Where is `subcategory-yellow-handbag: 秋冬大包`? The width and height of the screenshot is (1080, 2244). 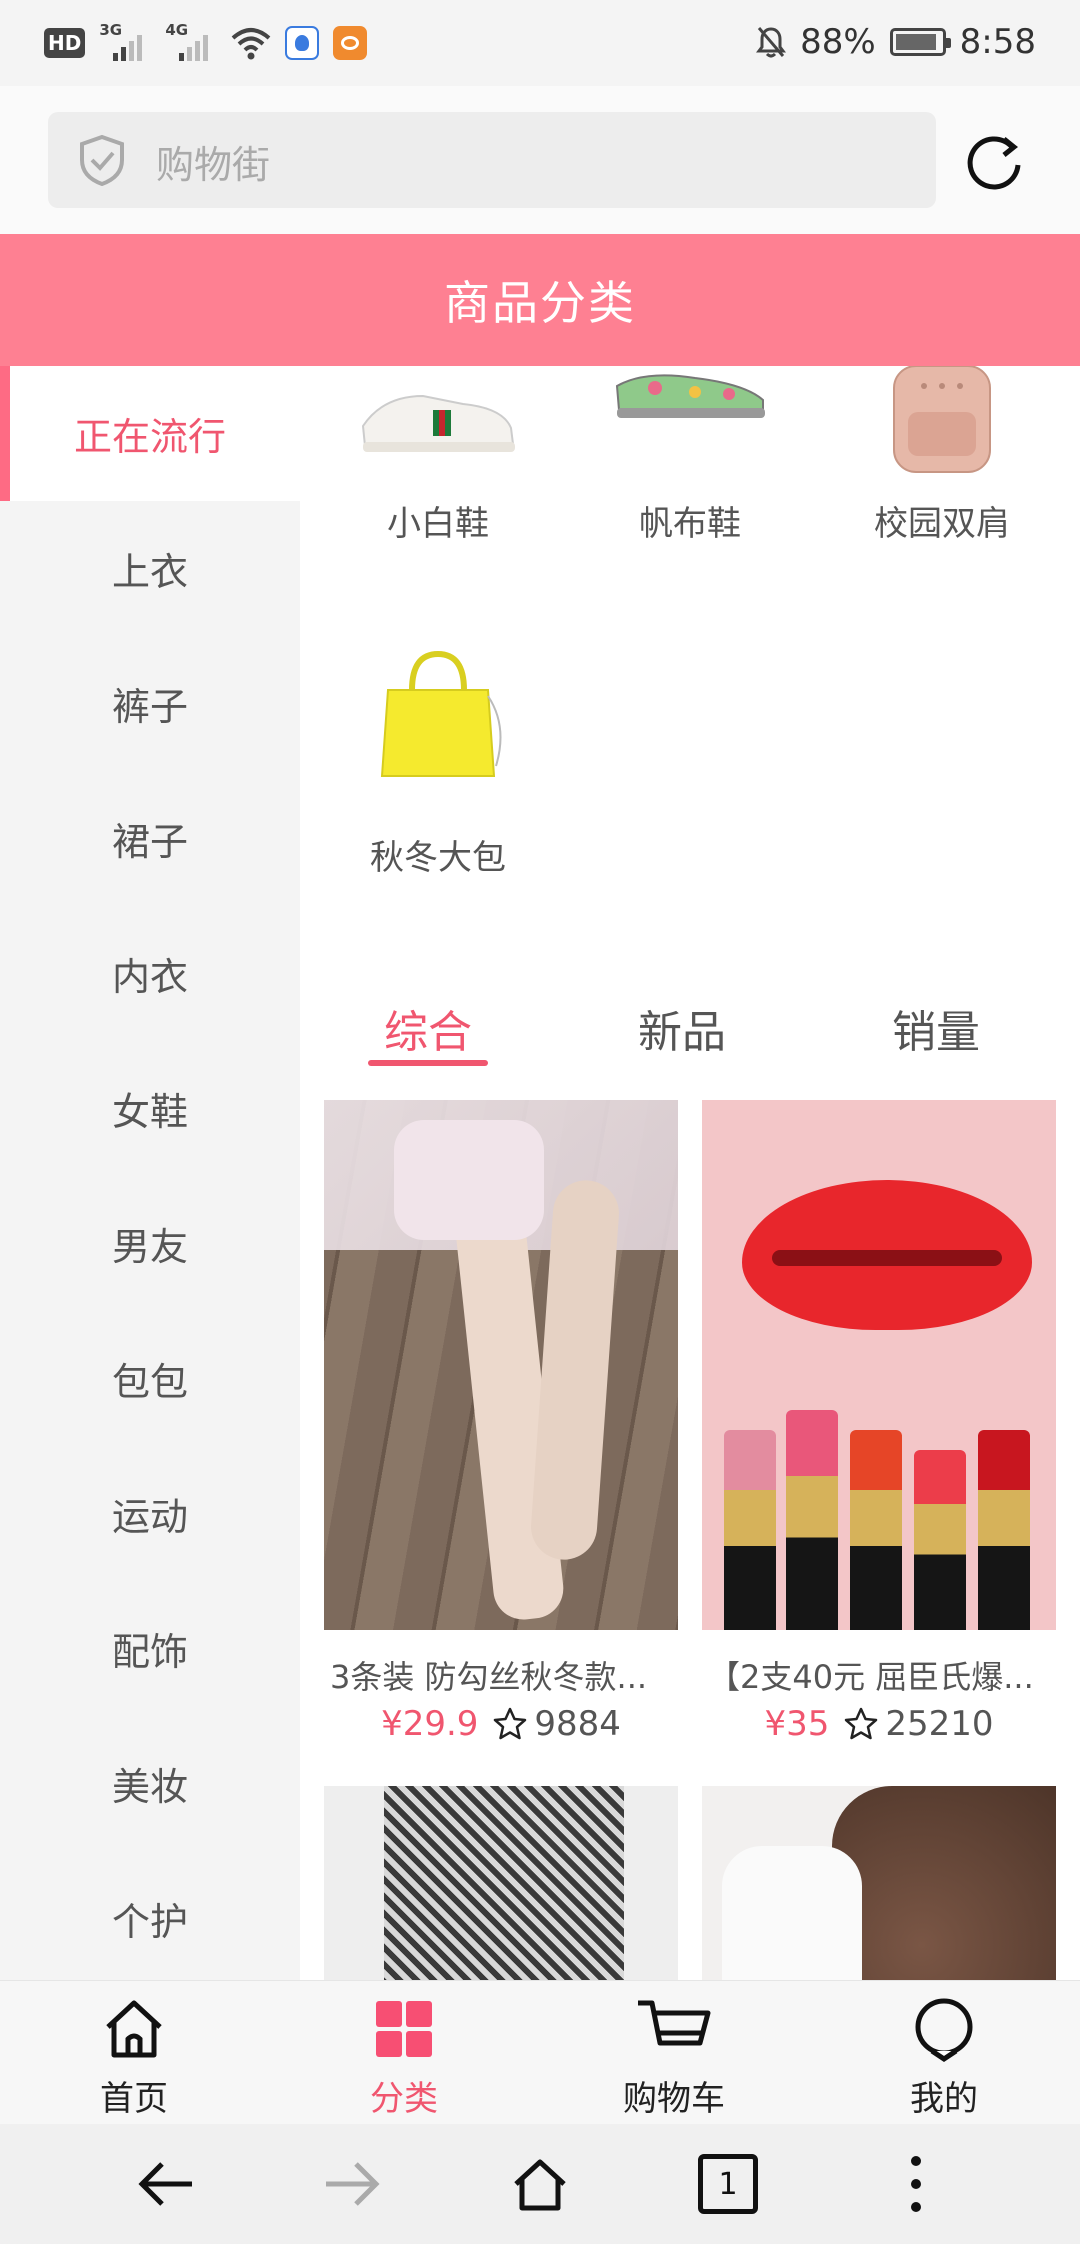 subcategory-yellow-handbag: 秋冬大包 is located at coordinates (438, 762).